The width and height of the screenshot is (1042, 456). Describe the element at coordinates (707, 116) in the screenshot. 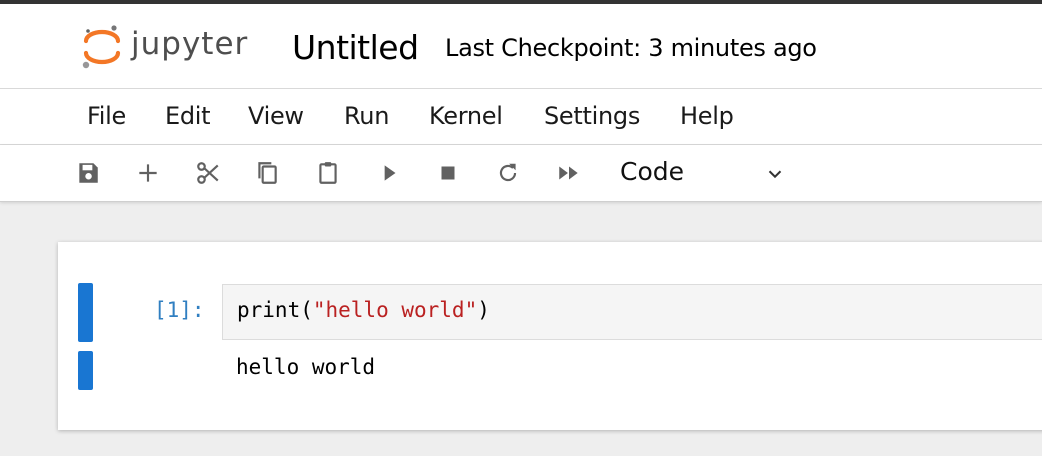

I see `menu-help: Help` at that location.